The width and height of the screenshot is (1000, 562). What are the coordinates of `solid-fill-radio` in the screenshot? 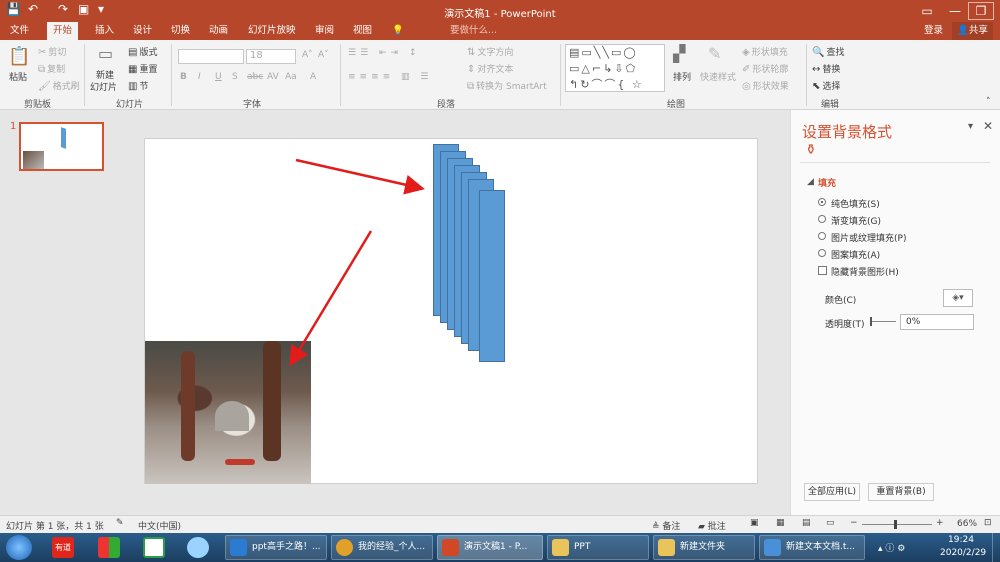 It's located at (822, 202).